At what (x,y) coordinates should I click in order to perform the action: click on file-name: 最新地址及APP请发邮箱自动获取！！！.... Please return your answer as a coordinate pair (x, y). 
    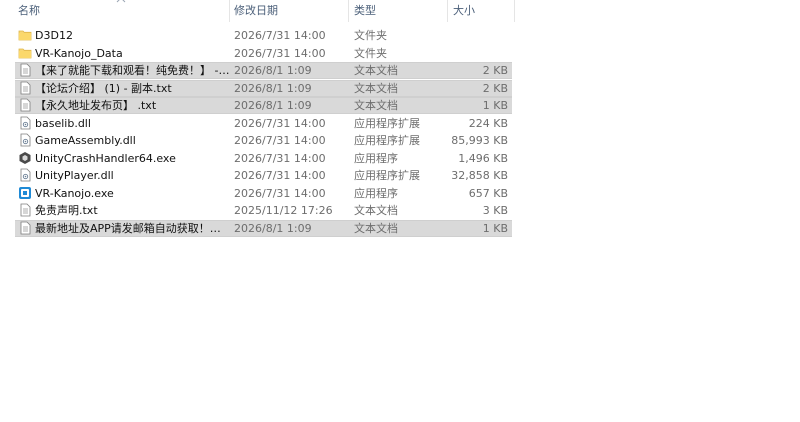
    Looking at the image, I should click on (133, 228).